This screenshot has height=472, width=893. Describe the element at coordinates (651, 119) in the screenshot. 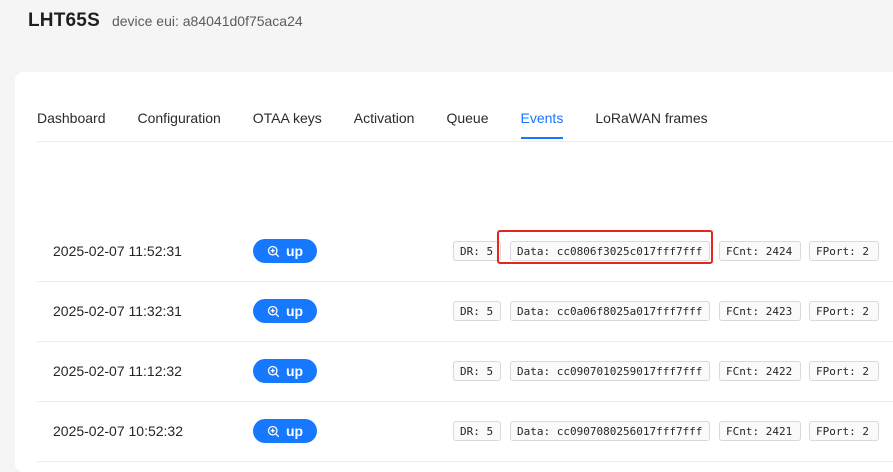

I see `tab-lorawan-frames: LoRaWAN frames` at that location.